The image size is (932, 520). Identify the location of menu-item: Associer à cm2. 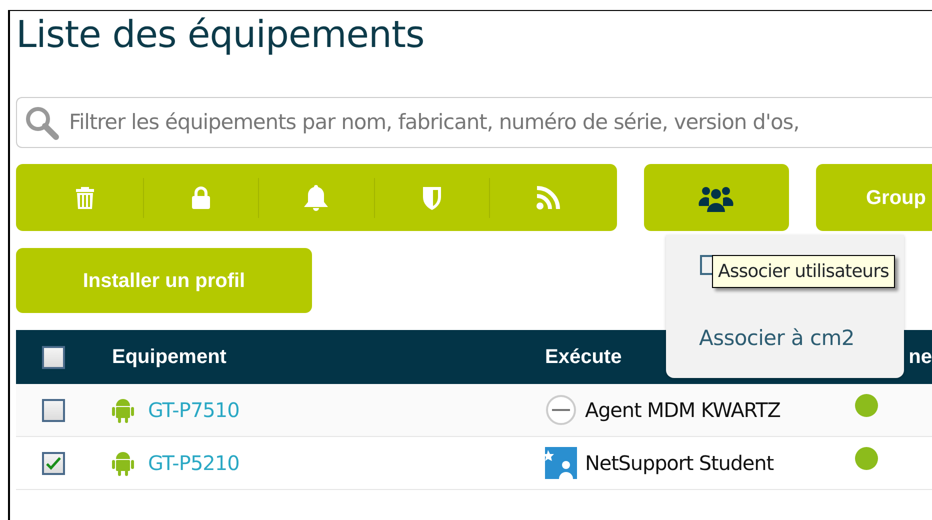
(776, 338).